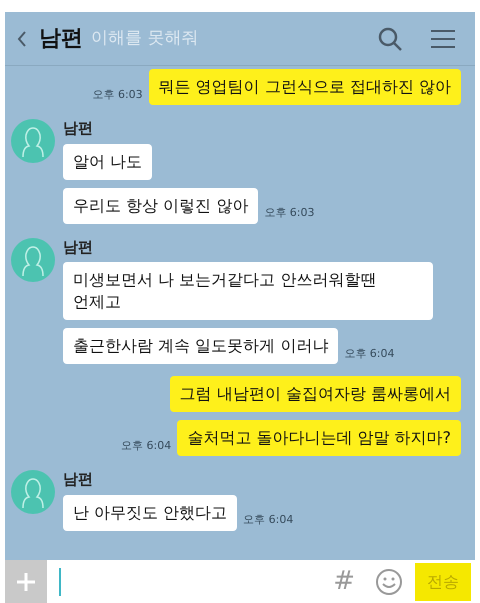 This screenshot has width=480, height=603. Describe the element at coordinates (150, 512) in the screenshot. I see `message-bubble: 난 아무짓도 안했다고` at that location.